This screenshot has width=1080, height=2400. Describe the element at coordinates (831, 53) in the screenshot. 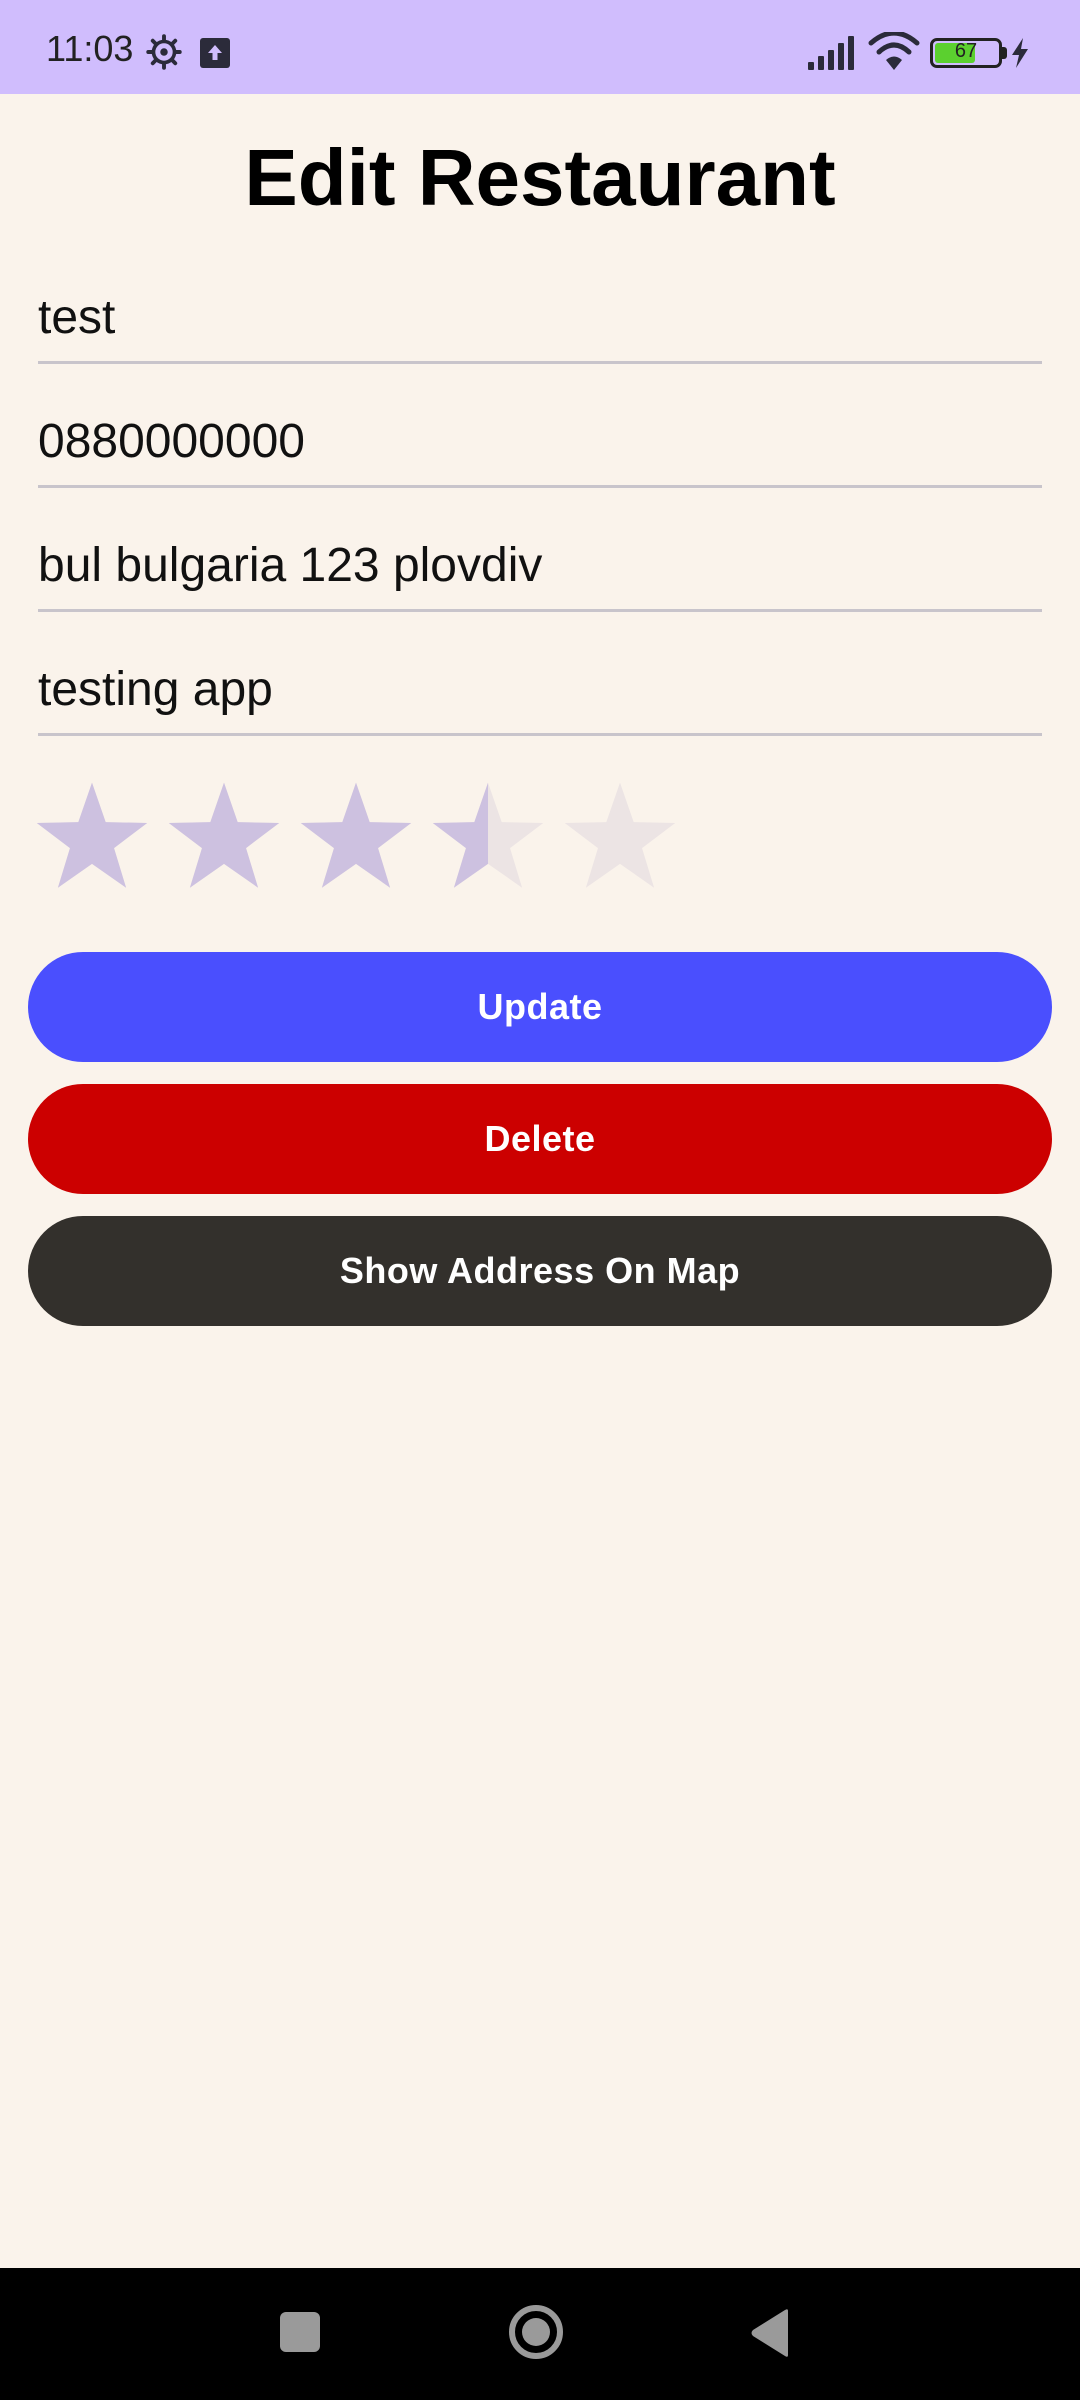

I see `signal-icon` at that location.